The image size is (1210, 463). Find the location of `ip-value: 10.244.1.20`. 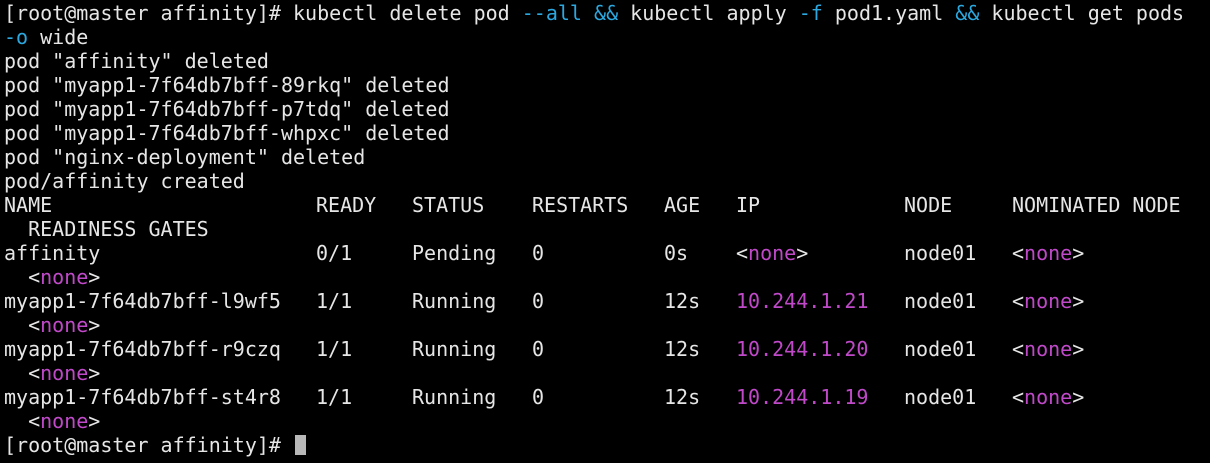

ip-value: 10.244.1.20 is located at coordinates (802, 349).